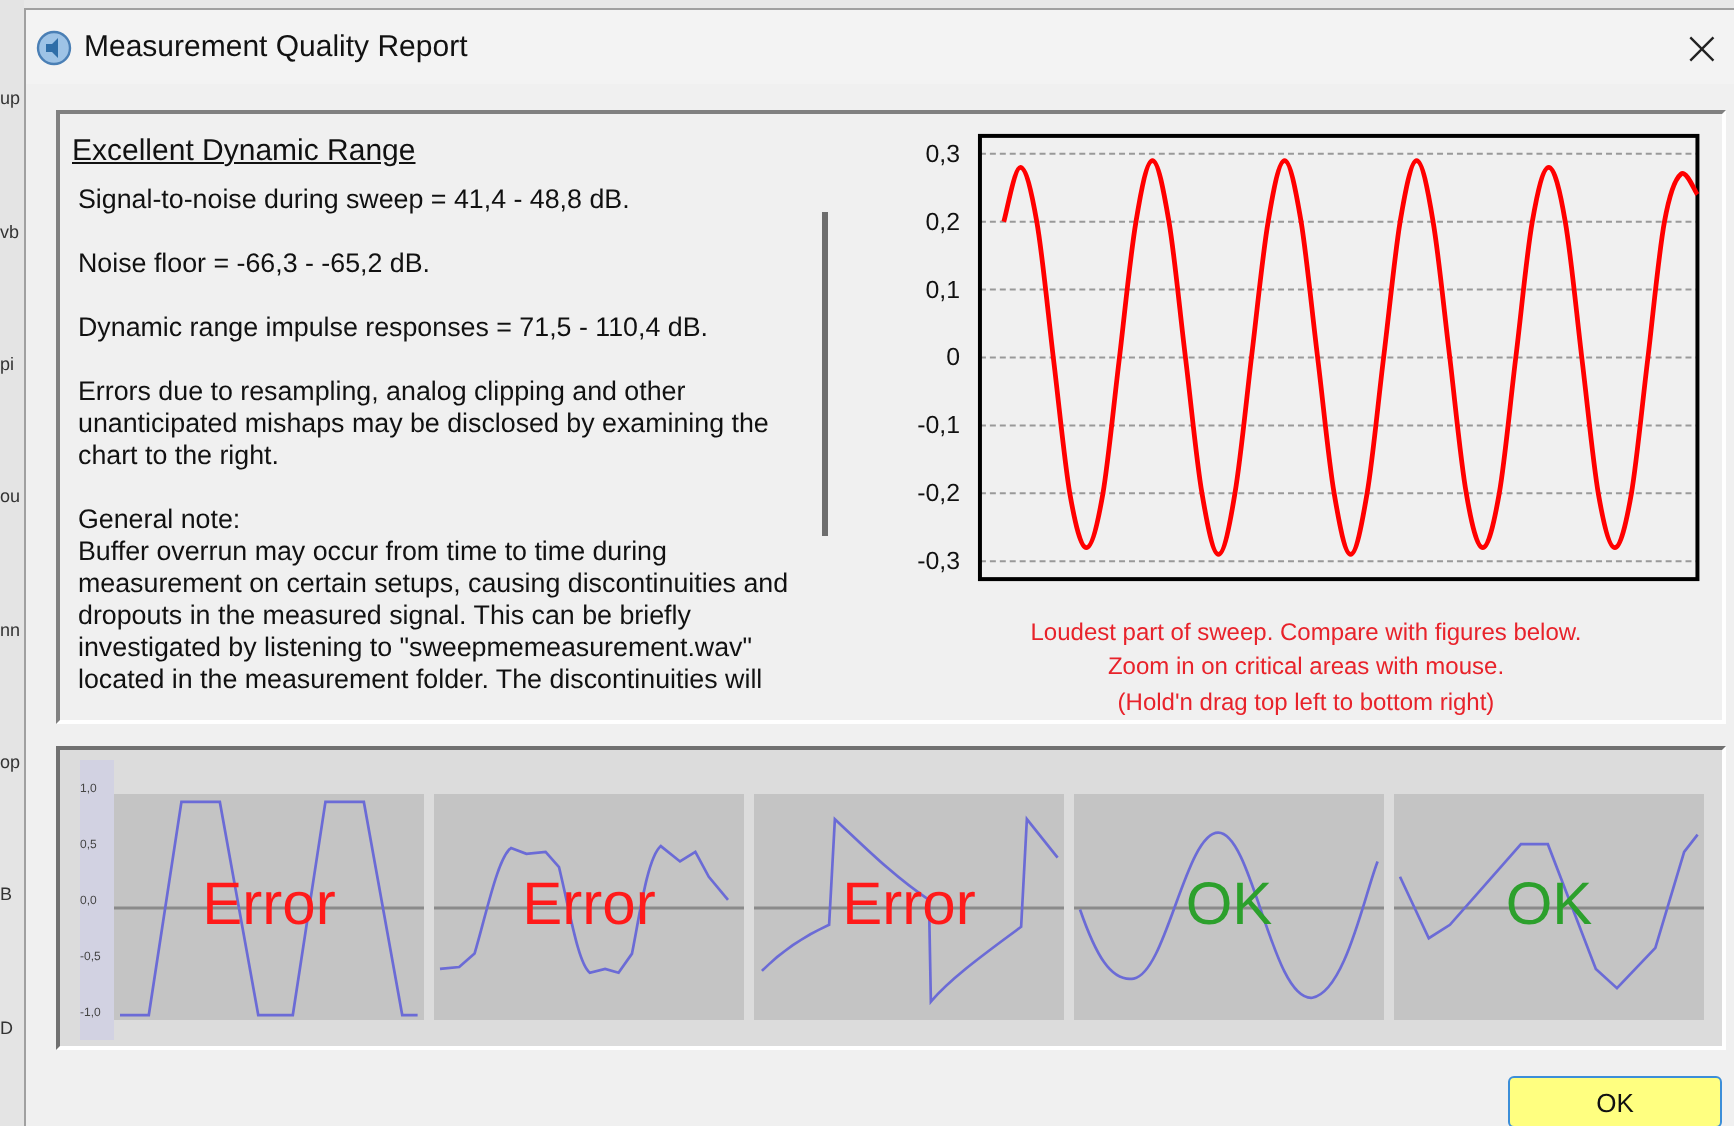 This screenshot has height=1126, width=1734. Describe the element at coordinates (1306, 702) in the screenshot. I see `chart-caption: (Hold'n drag top left to bottom right)` at that location.